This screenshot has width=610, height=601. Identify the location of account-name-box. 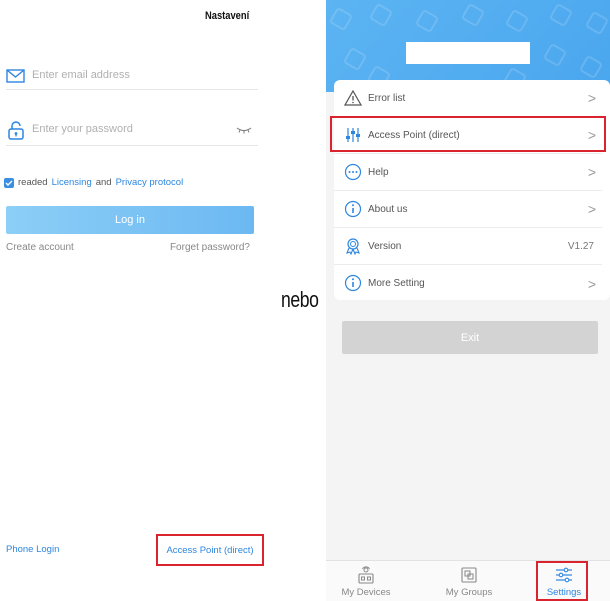
(468, 53).